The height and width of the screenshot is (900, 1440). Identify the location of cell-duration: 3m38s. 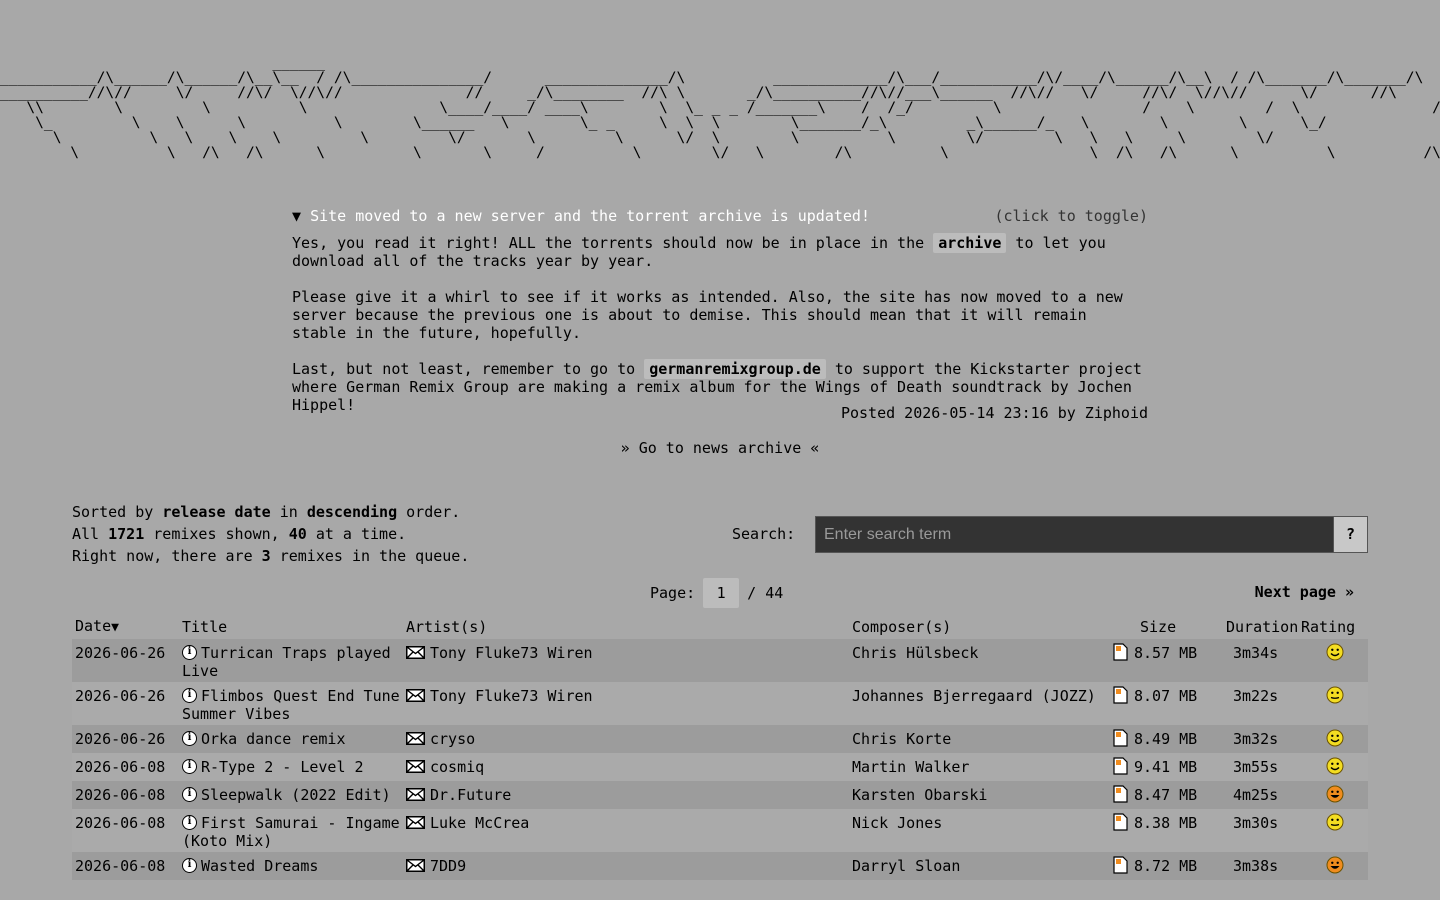
(1256, 866).